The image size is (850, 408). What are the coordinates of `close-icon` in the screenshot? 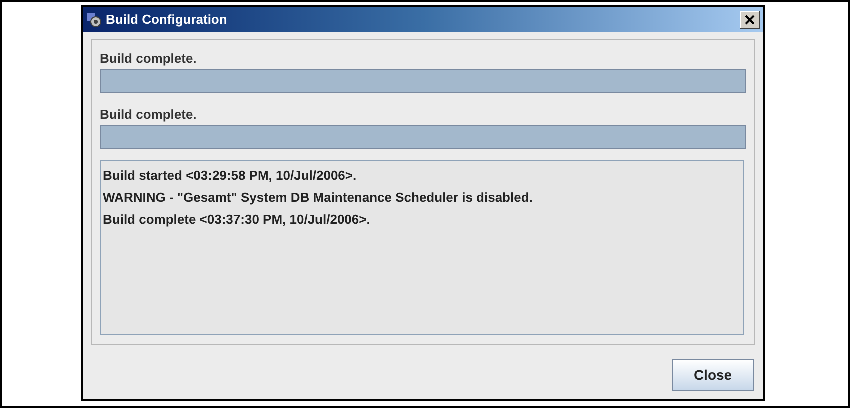 It's located at (750, 19).